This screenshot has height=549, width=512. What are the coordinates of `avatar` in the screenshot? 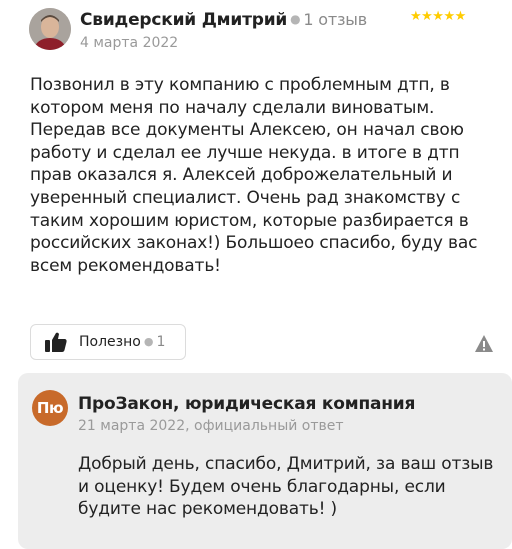 It's located at (50, 29).